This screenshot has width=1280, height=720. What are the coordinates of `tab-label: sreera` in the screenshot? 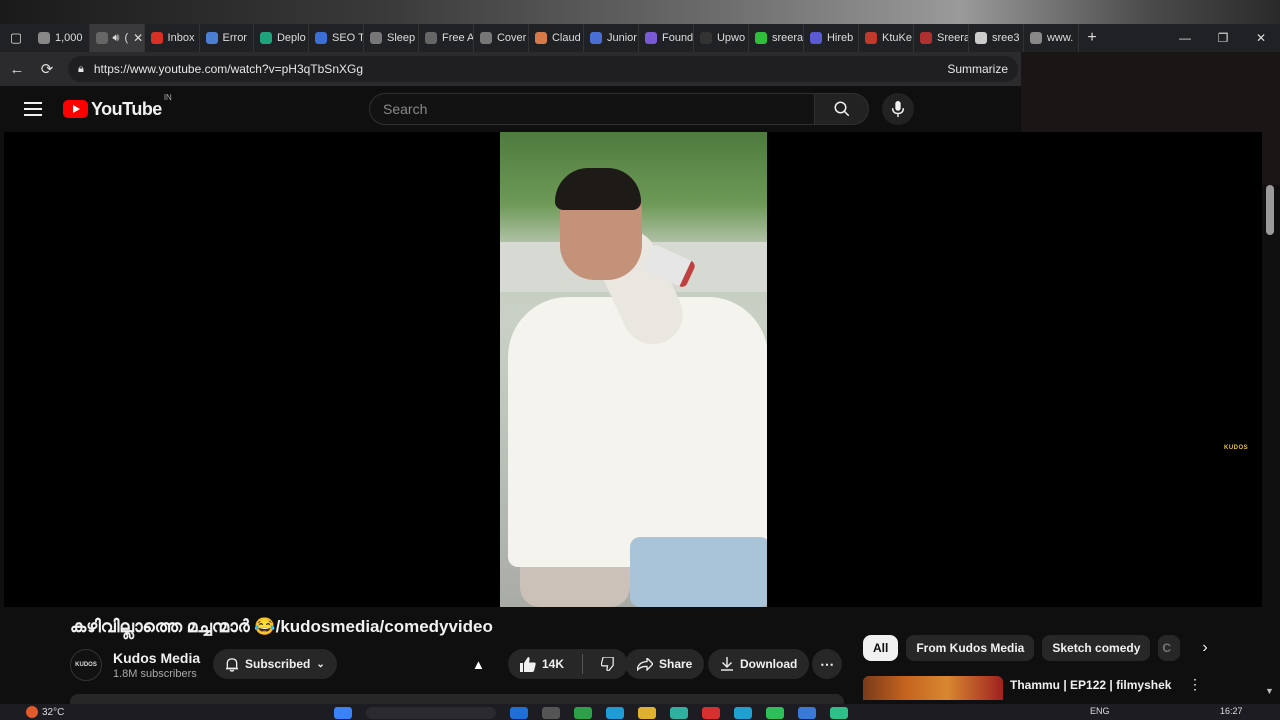 It's located at (787, 38).